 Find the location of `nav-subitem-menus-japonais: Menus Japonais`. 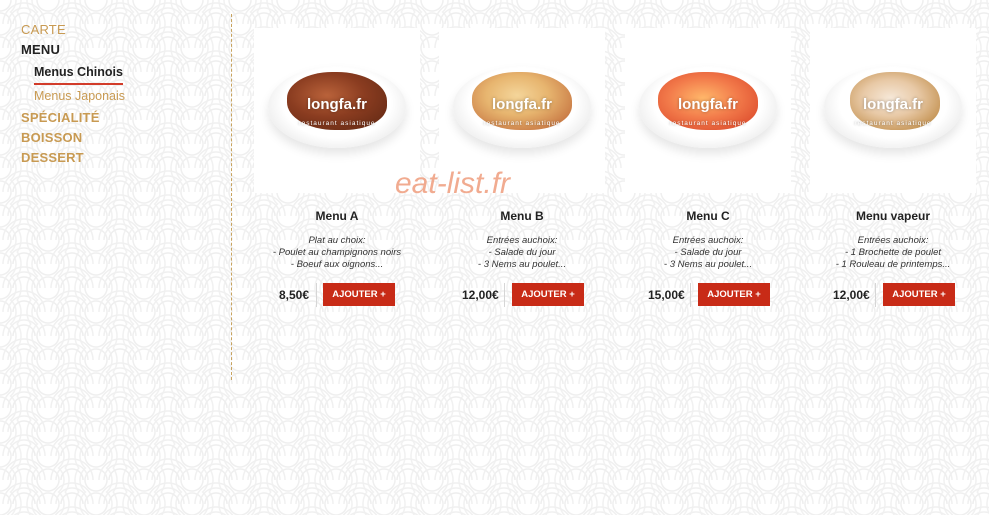

nav-subitem-menus-japonais: Menus Japonais is located at coordinates (79, 96).